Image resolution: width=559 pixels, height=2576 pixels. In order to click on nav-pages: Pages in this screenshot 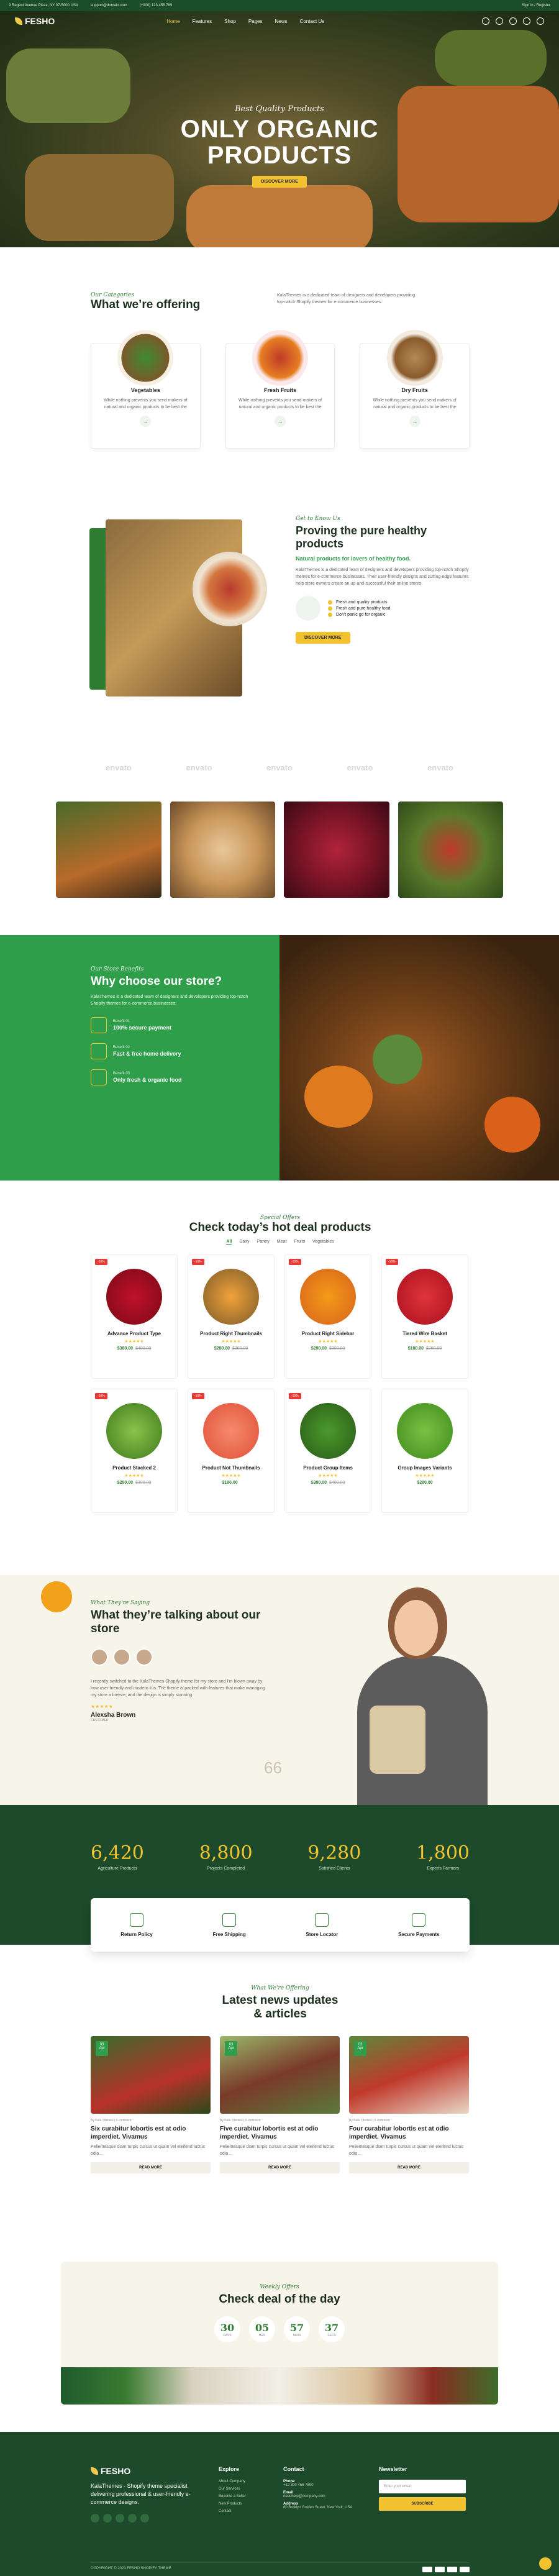, I will do `click(255, 21)`.